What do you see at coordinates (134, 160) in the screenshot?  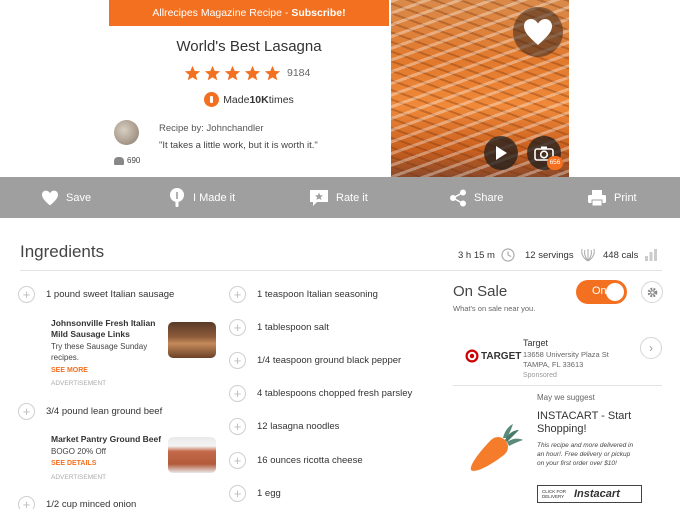 I see `followers-count: 690` at bounding box center [134, 160].